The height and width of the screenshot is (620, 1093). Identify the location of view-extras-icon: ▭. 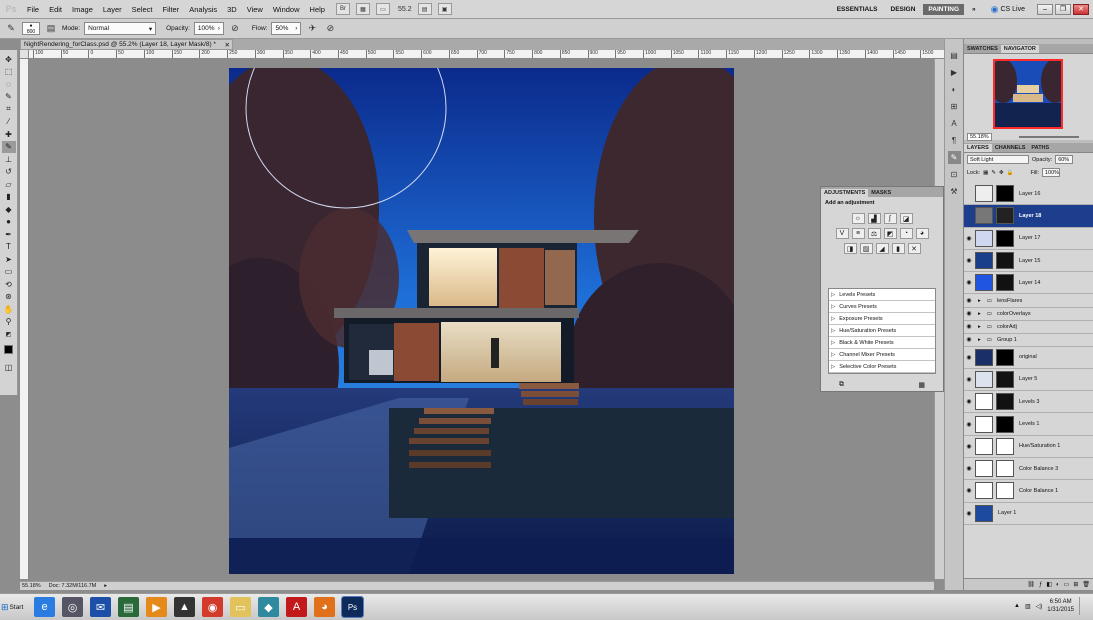
(382, 9).